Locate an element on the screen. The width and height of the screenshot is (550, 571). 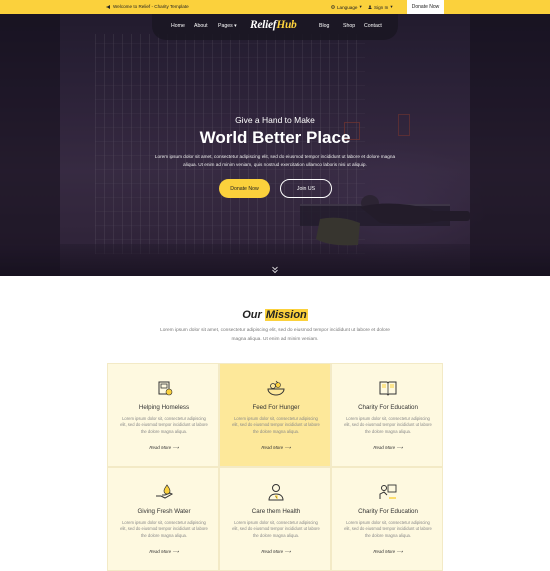
nav-pages-label: Pages is located at coordinates (225, 26).